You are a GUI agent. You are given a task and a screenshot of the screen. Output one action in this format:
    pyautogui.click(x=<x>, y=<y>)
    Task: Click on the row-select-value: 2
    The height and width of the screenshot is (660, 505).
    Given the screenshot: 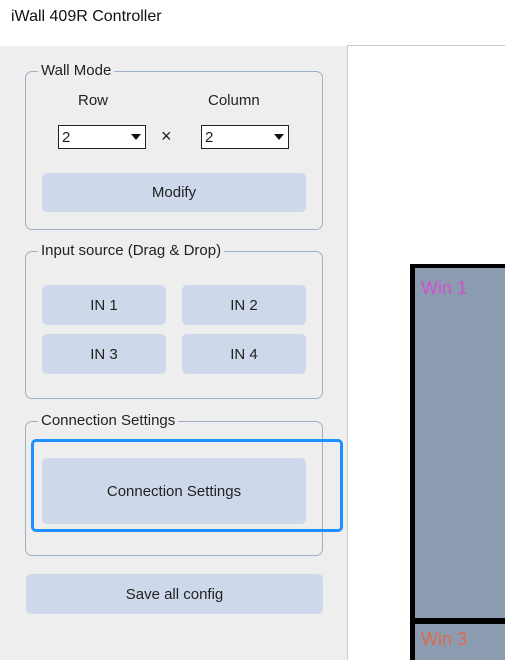 What is the action you would take?
    pyautogui.click(x=66, y=137)
    